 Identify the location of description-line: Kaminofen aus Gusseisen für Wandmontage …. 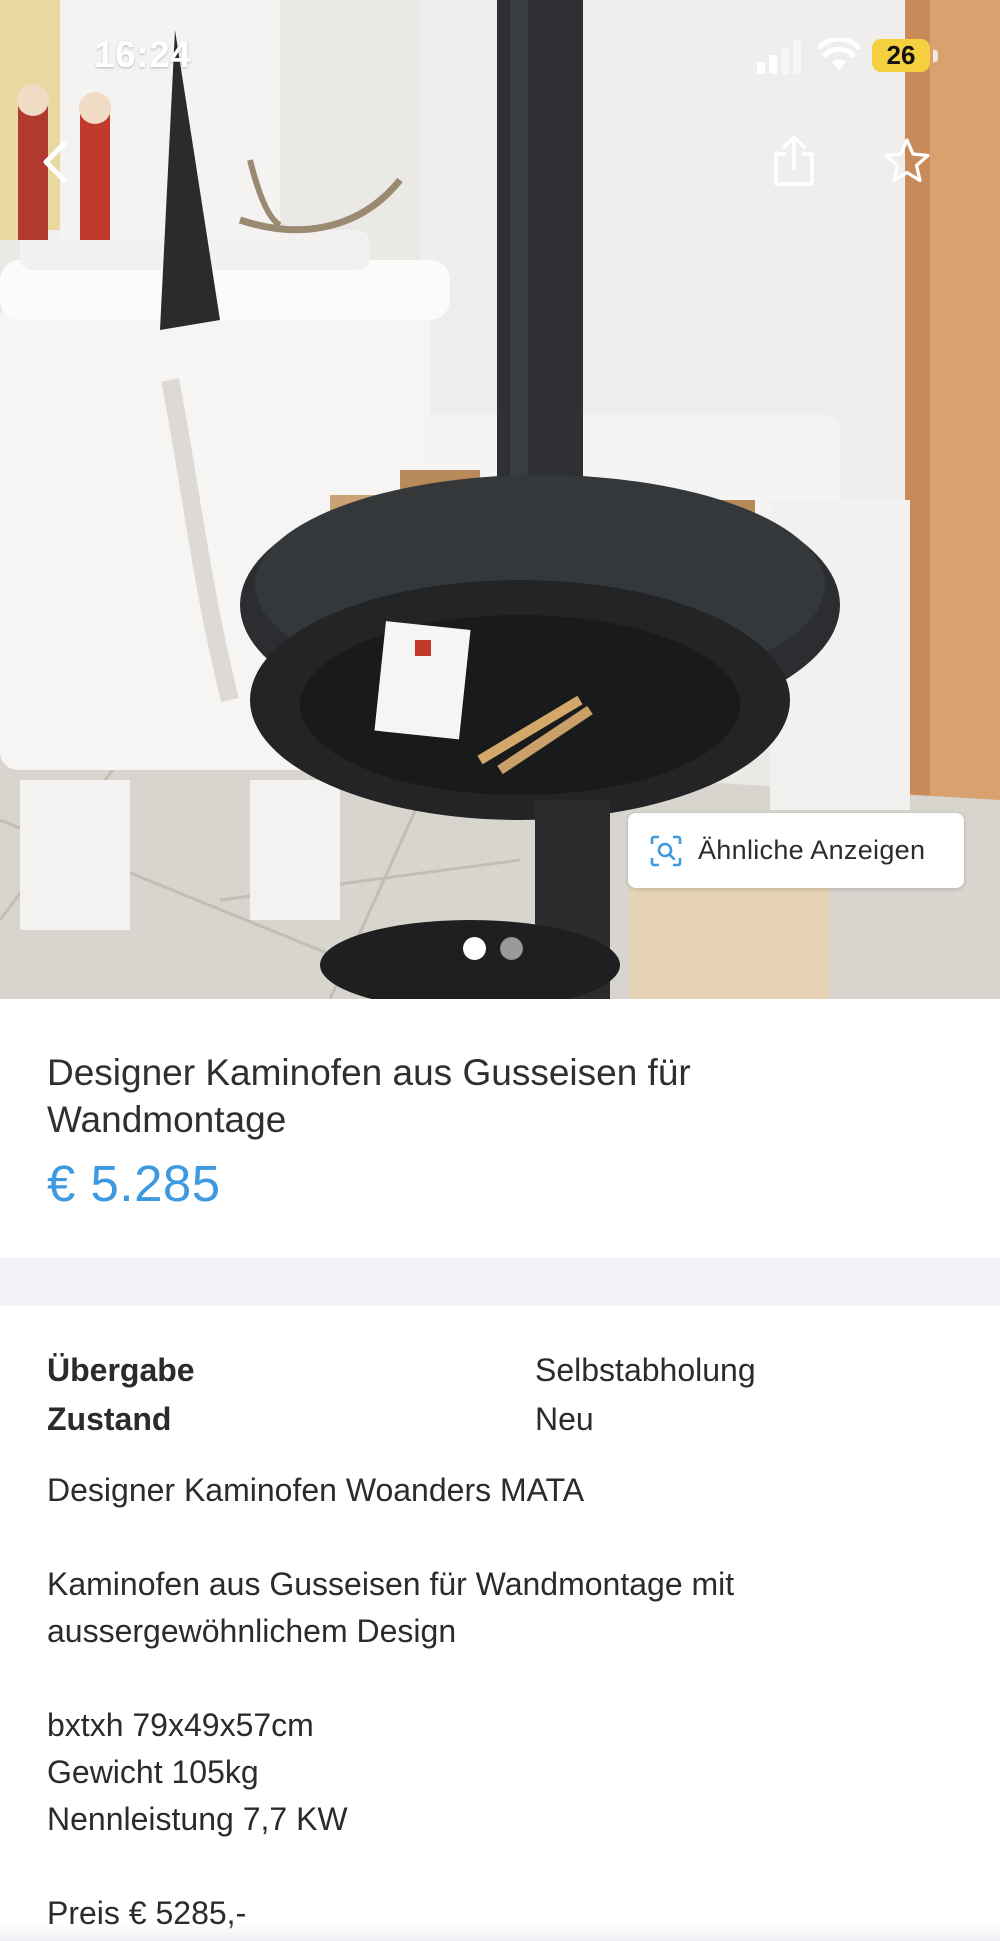
(391, 1584).